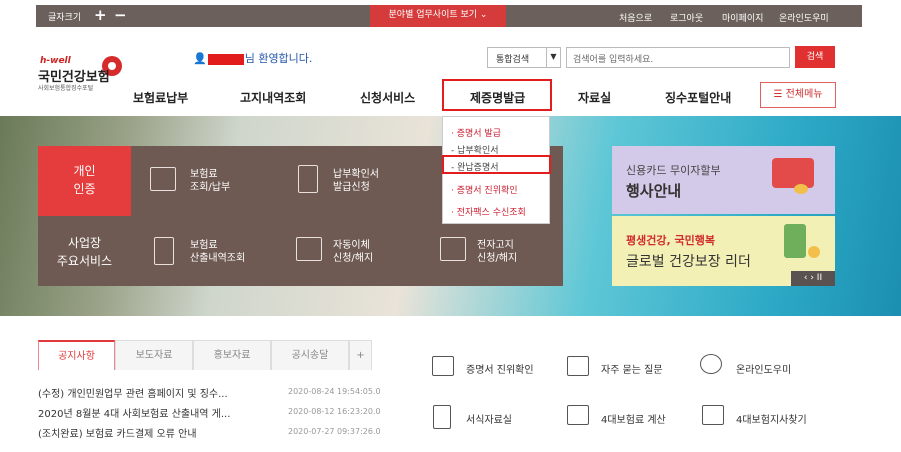 This screenshot has width=901, height=452. What do you see at coordinates (488, 211) in the screenshot?
I see `menu-efax-inquiry: · 전자팩스 수신조회` at bounding box center [488, 211].